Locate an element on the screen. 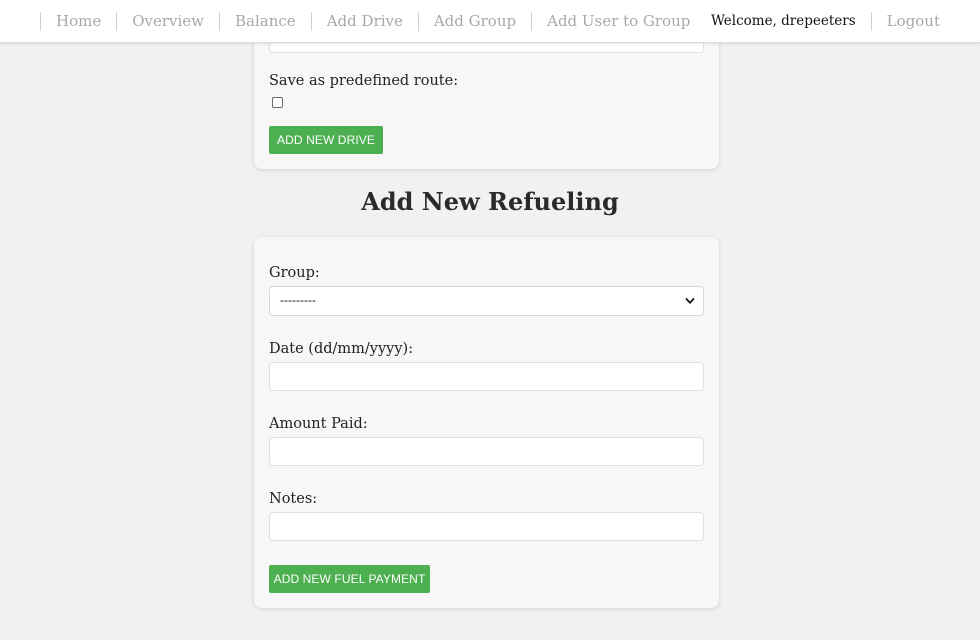  notes-input is located at coordinates (486, 526).